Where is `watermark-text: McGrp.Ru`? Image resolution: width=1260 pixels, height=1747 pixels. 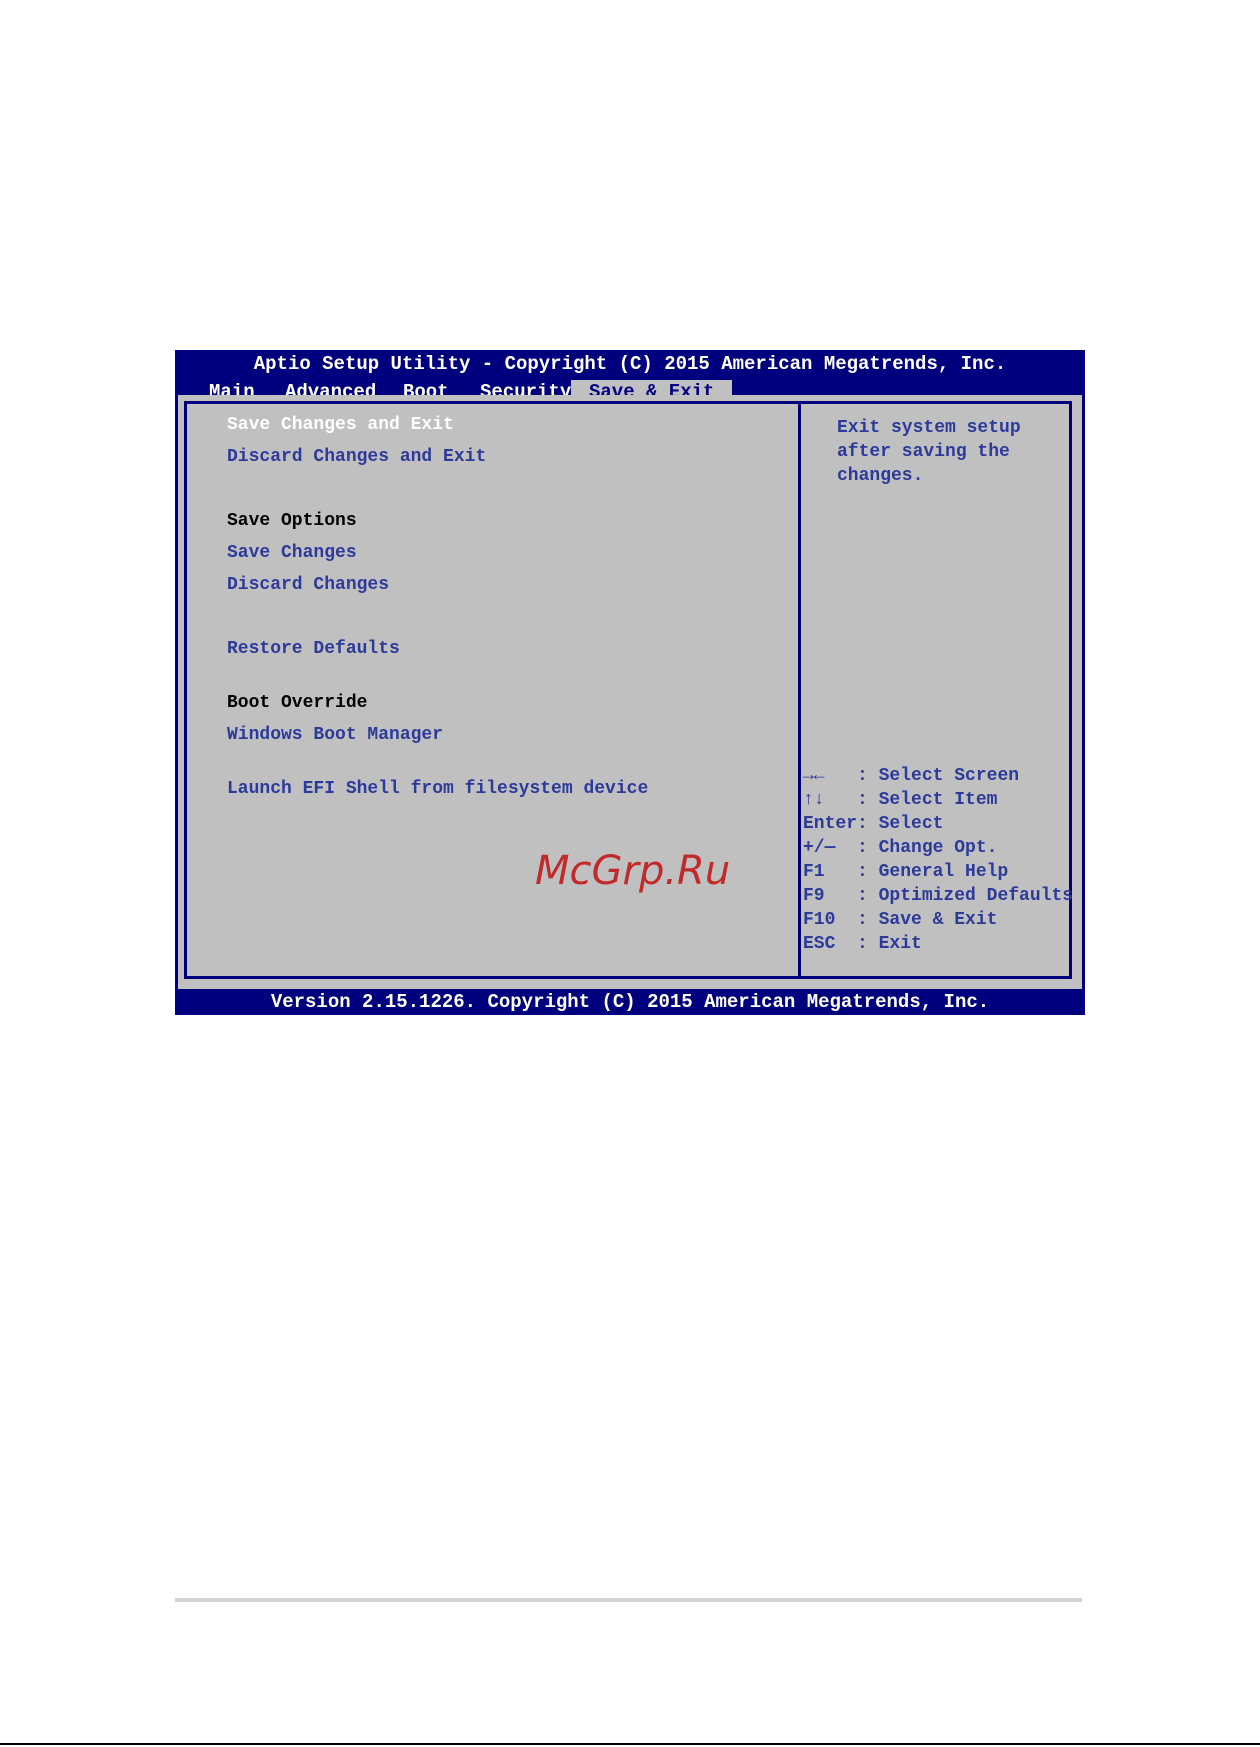
watermark-text: McGrp.Ru is located at coordinates (633, 871).